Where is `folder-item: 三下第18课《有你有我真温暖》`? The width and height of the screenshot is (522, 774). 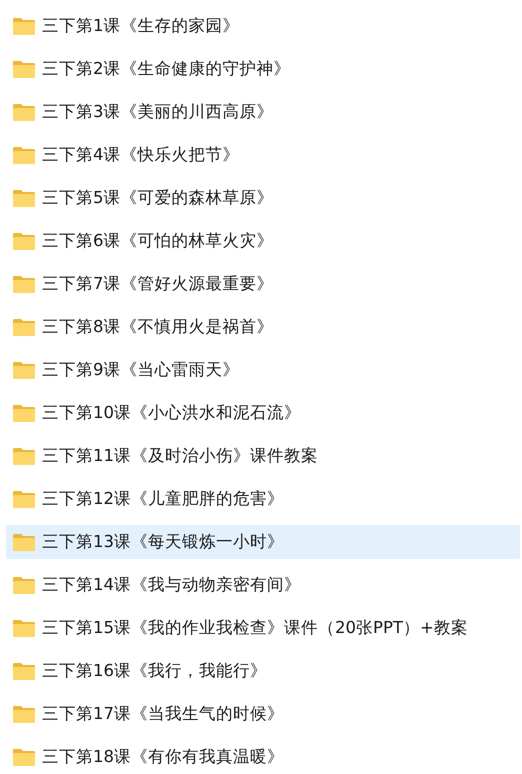 folder-item: 三下第18课《有你有我真温暖》 is located at coordinates (263, 757).